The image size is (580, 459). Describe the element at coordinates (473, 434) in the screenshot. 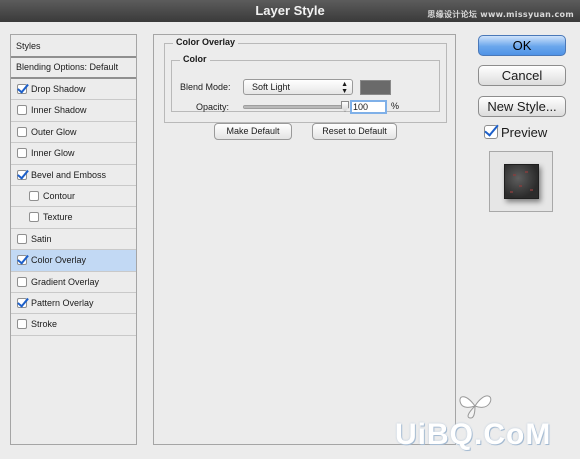

I see `bottom-watermark: UiBQ.CoM` at that location.